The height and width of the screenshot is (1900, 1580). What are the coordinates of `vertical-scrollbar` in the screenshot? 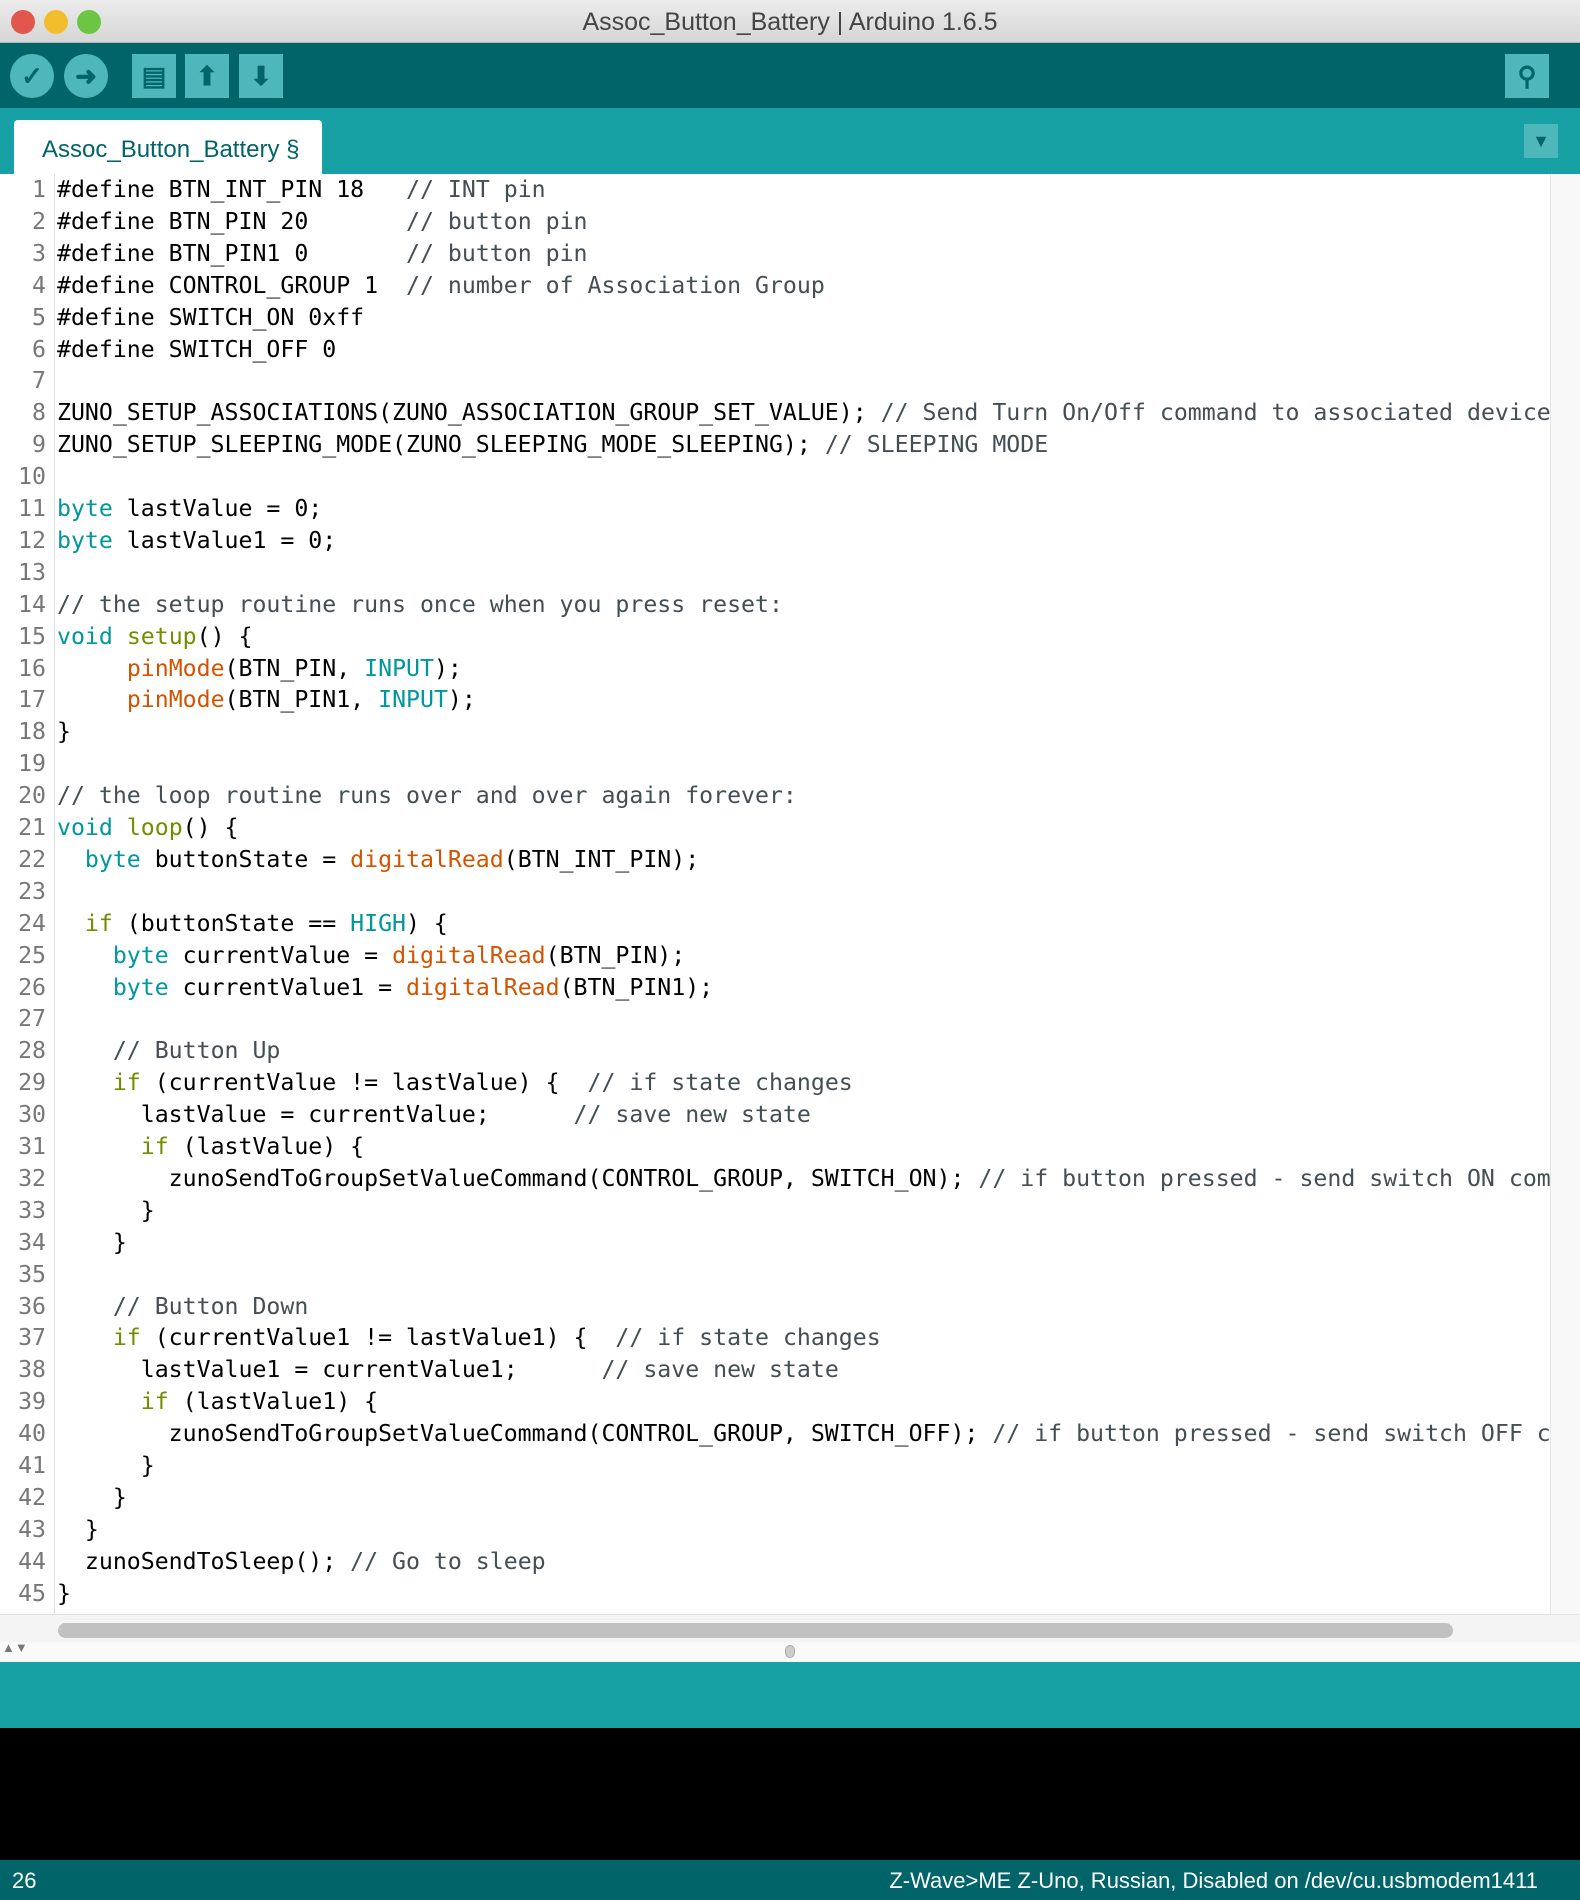 It's located at (1565, 894).